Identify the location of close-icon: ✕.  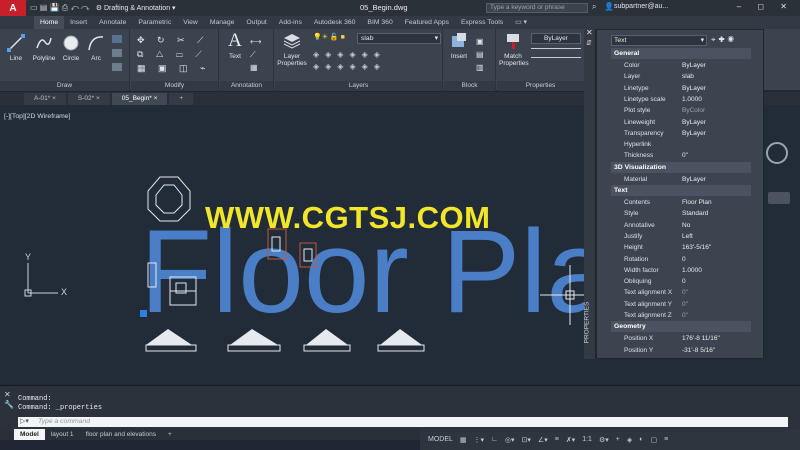
(589, 32).